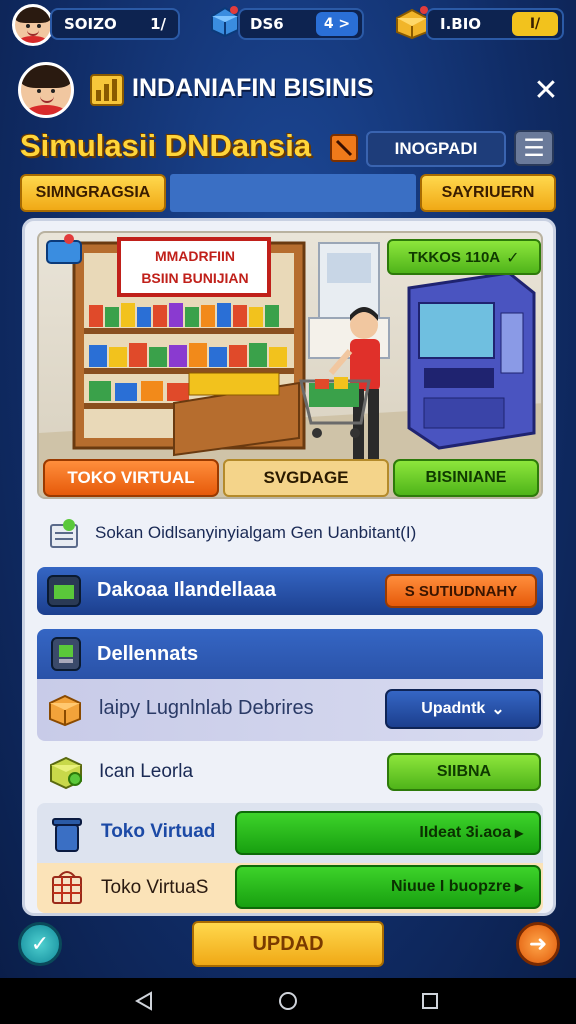 The width and height of the screenshot is (576, 1024). Describe the element at coordinates (546, 90) in the screenshot. I see `close-icon: ✕` at that location.